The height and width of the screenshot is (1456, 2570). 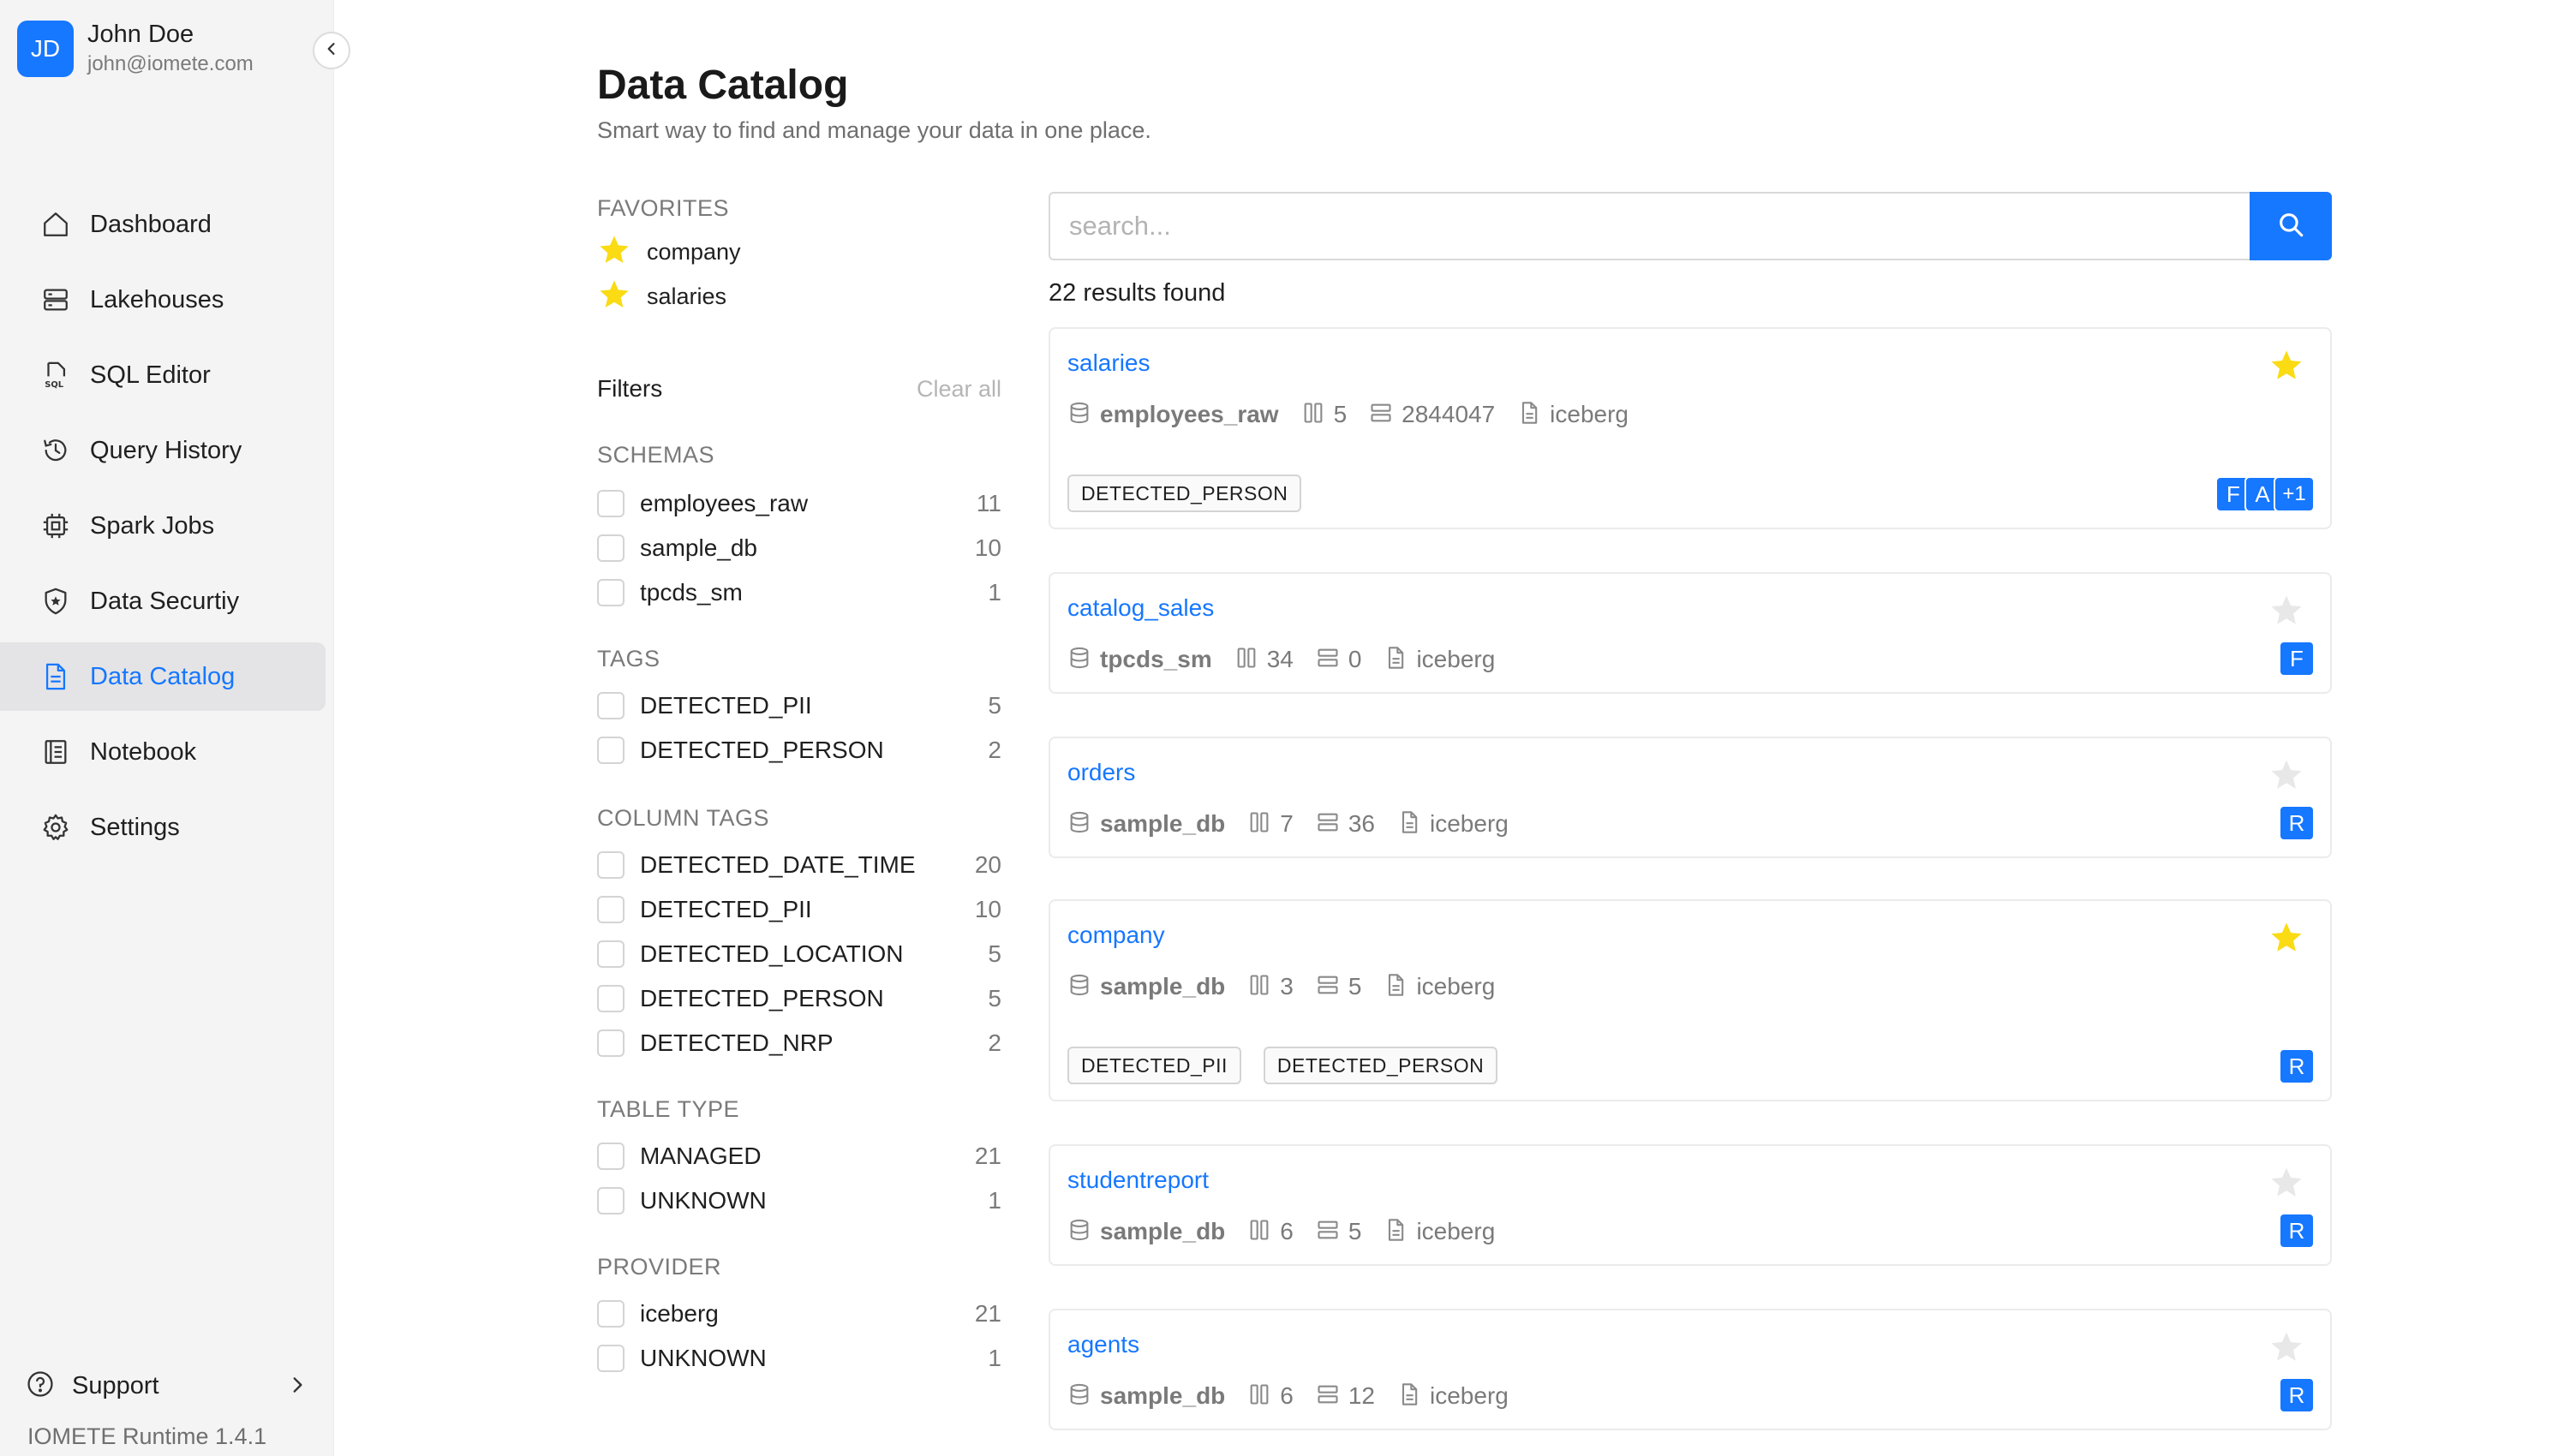 I want to click on tag-list: DETECTED_PII DETECTED_PERSON, so click(x=1294, y=1065).